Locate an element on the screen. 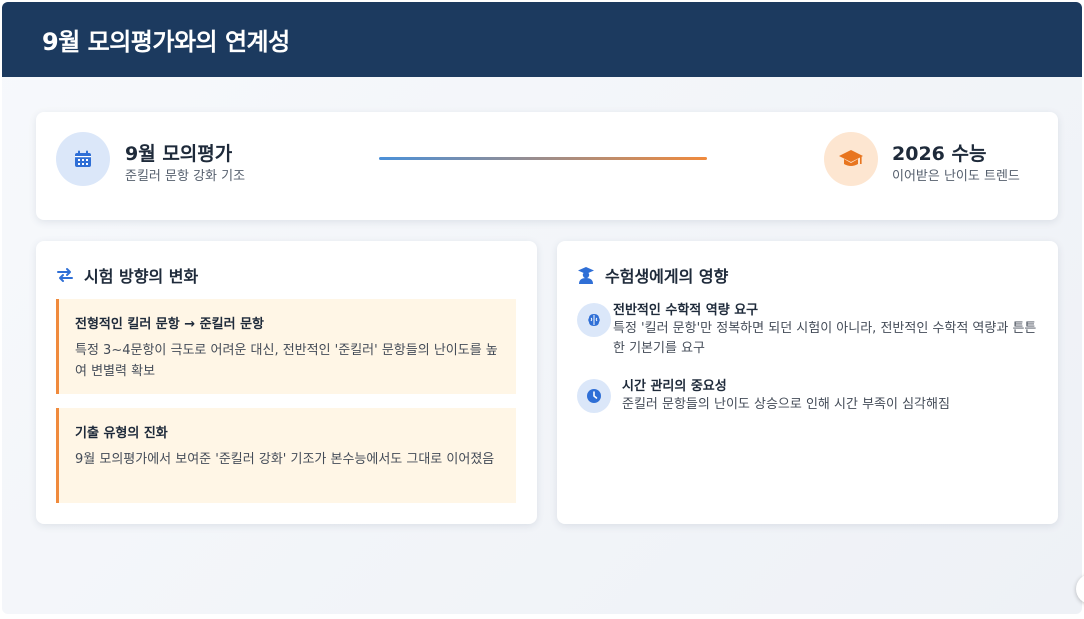 This screenshot has width=1084, height=619. change-item-title: 기출 유형의 진화 is located at coordinates (121, 433).